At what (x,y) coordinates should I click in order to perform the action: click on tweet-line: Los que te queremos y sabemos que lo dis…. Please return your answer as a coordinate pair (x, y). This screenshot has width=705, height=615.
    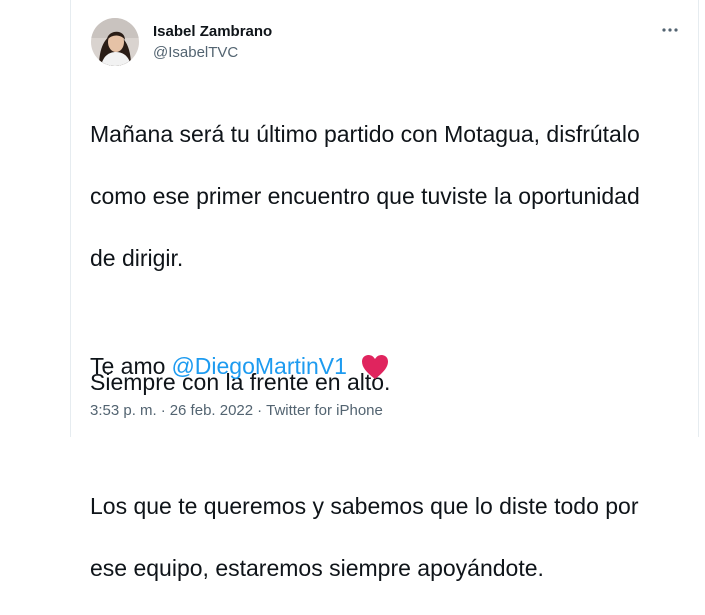
    Looking at the image, I should click on (364, 506).